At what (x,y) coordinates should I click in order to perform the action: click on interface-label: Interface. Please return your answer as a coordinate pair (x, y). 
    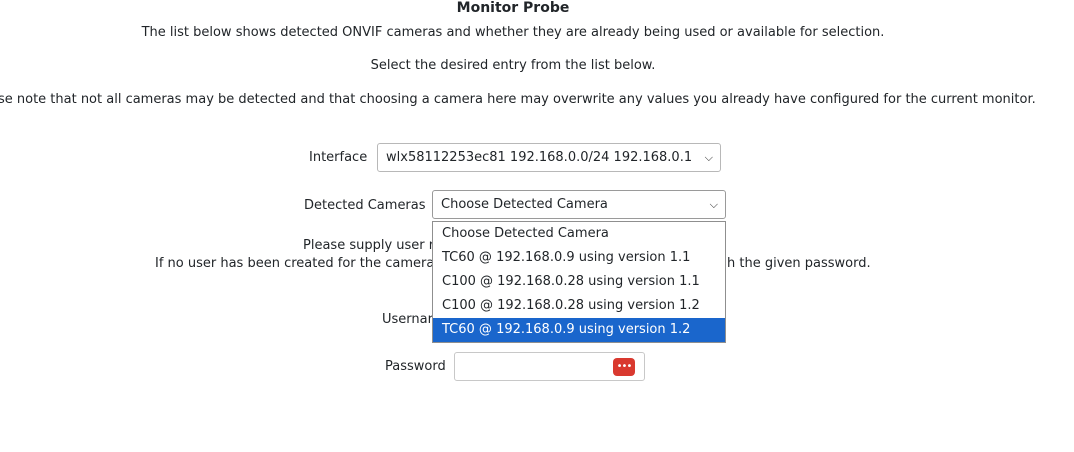
    Looking at the image, I should click on (338, 157).